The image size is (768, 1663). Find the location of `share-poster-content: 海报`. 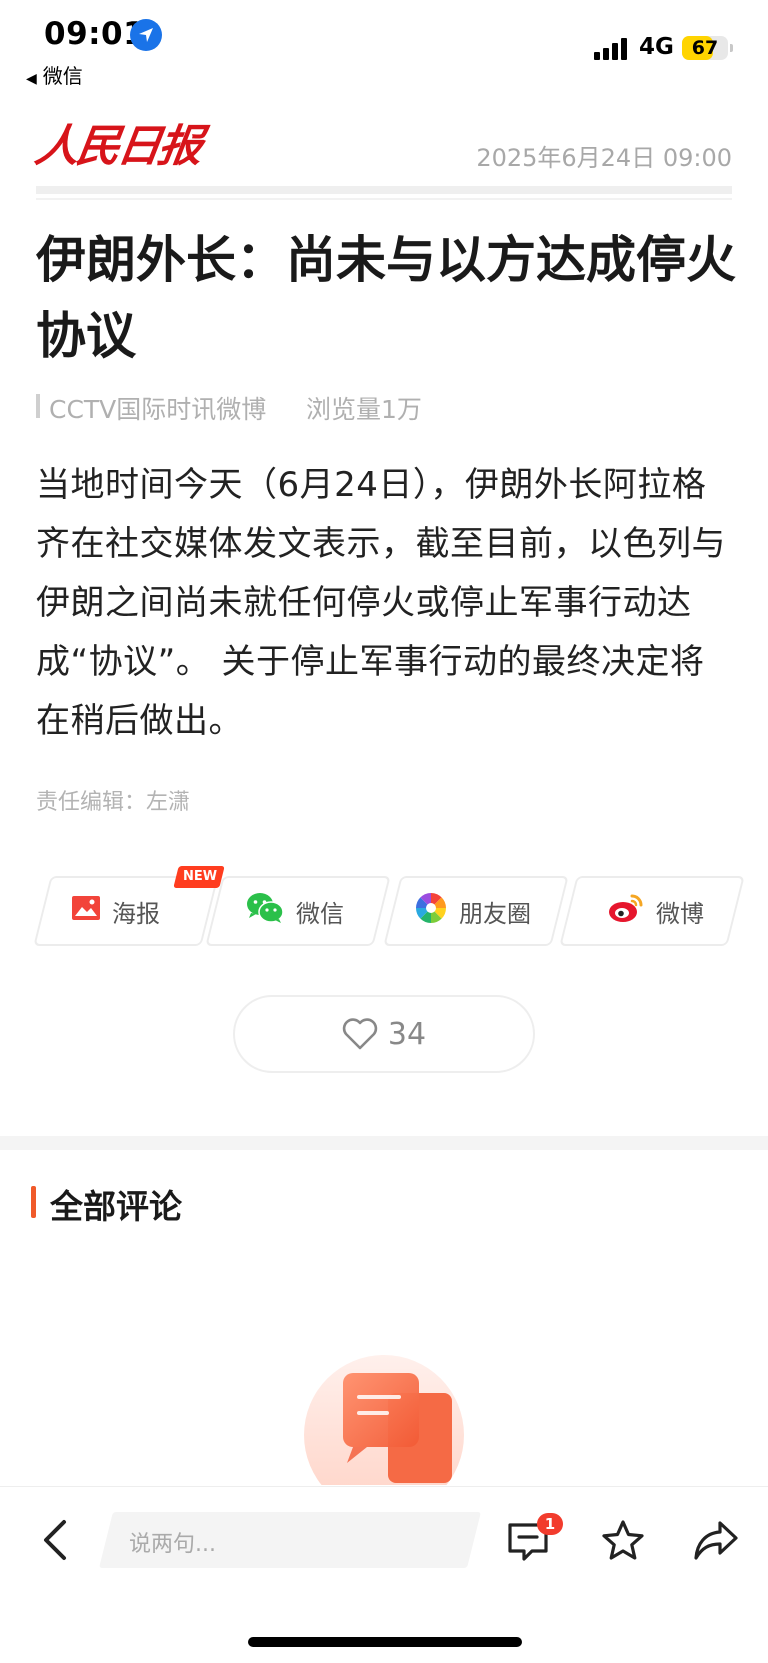

share-poster-content: 海报 is located at coordinates (116, 911).